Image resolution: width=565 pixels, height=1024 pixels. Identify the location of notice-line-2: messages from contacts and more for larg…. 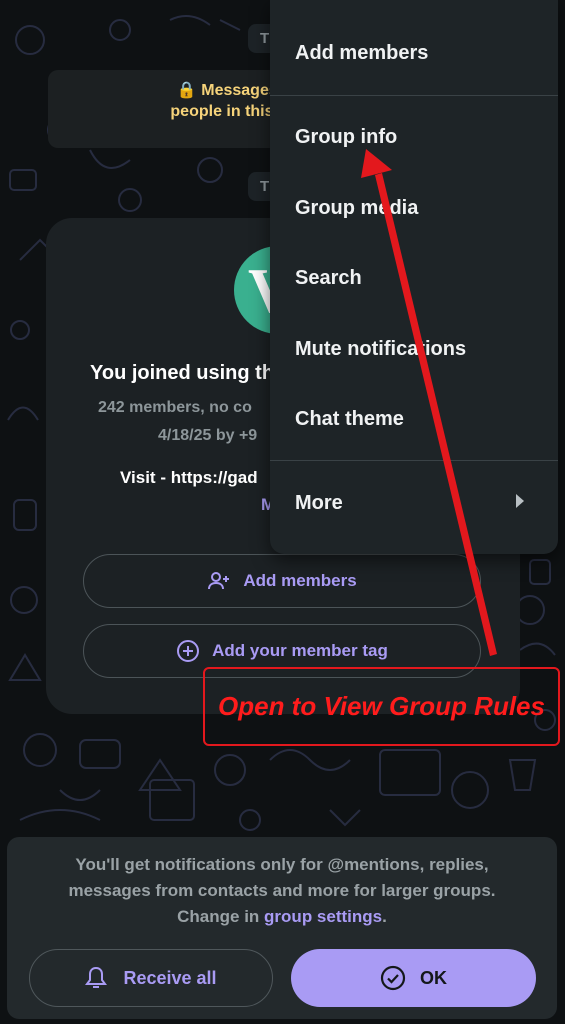
(282, 890).